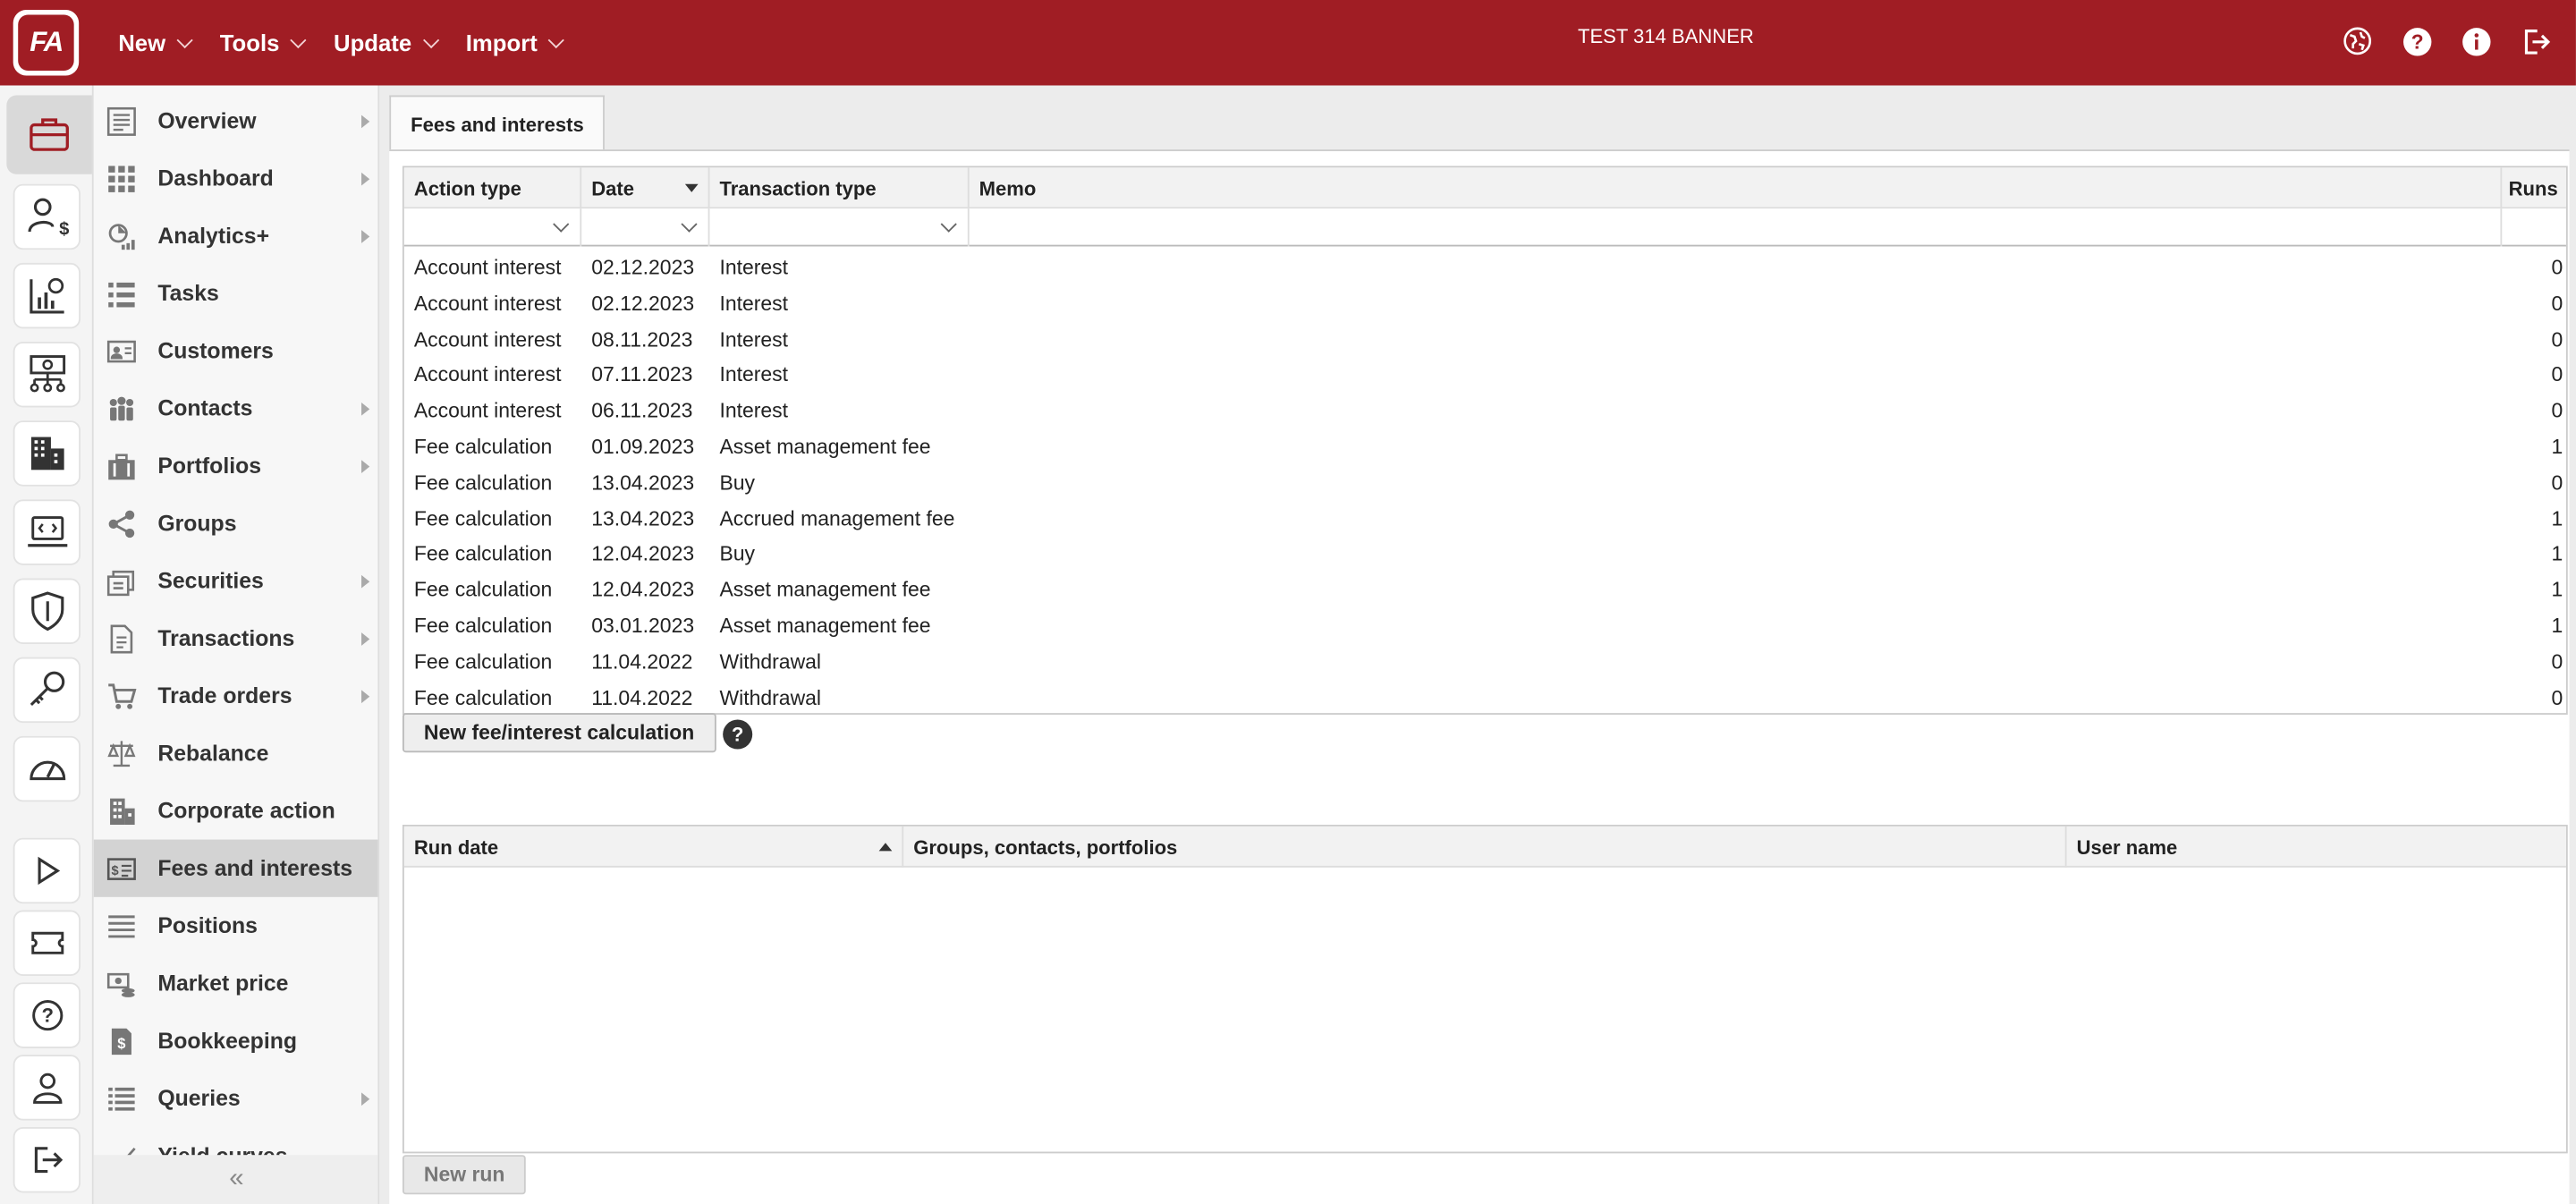 The image size is (2576, 1204). I want to click on nav-item-customers: Customers, so click(236, 351).